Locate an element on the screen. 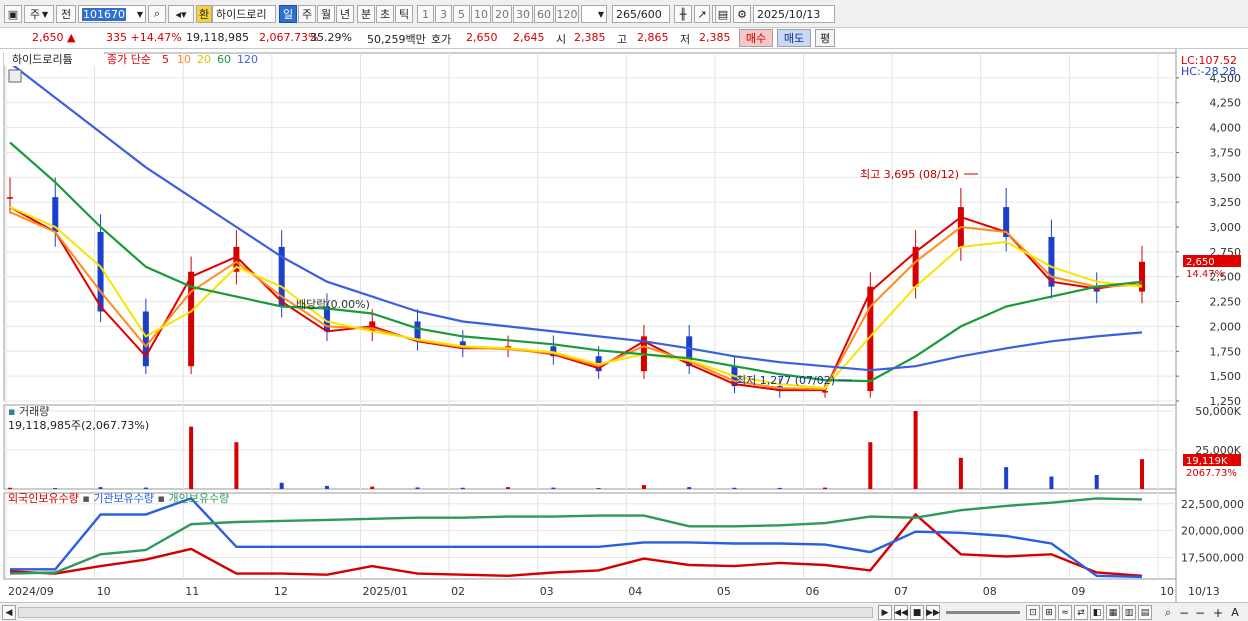 The image size is (1248, 621). prev-button: 전 is located at coordinates (66, 14).